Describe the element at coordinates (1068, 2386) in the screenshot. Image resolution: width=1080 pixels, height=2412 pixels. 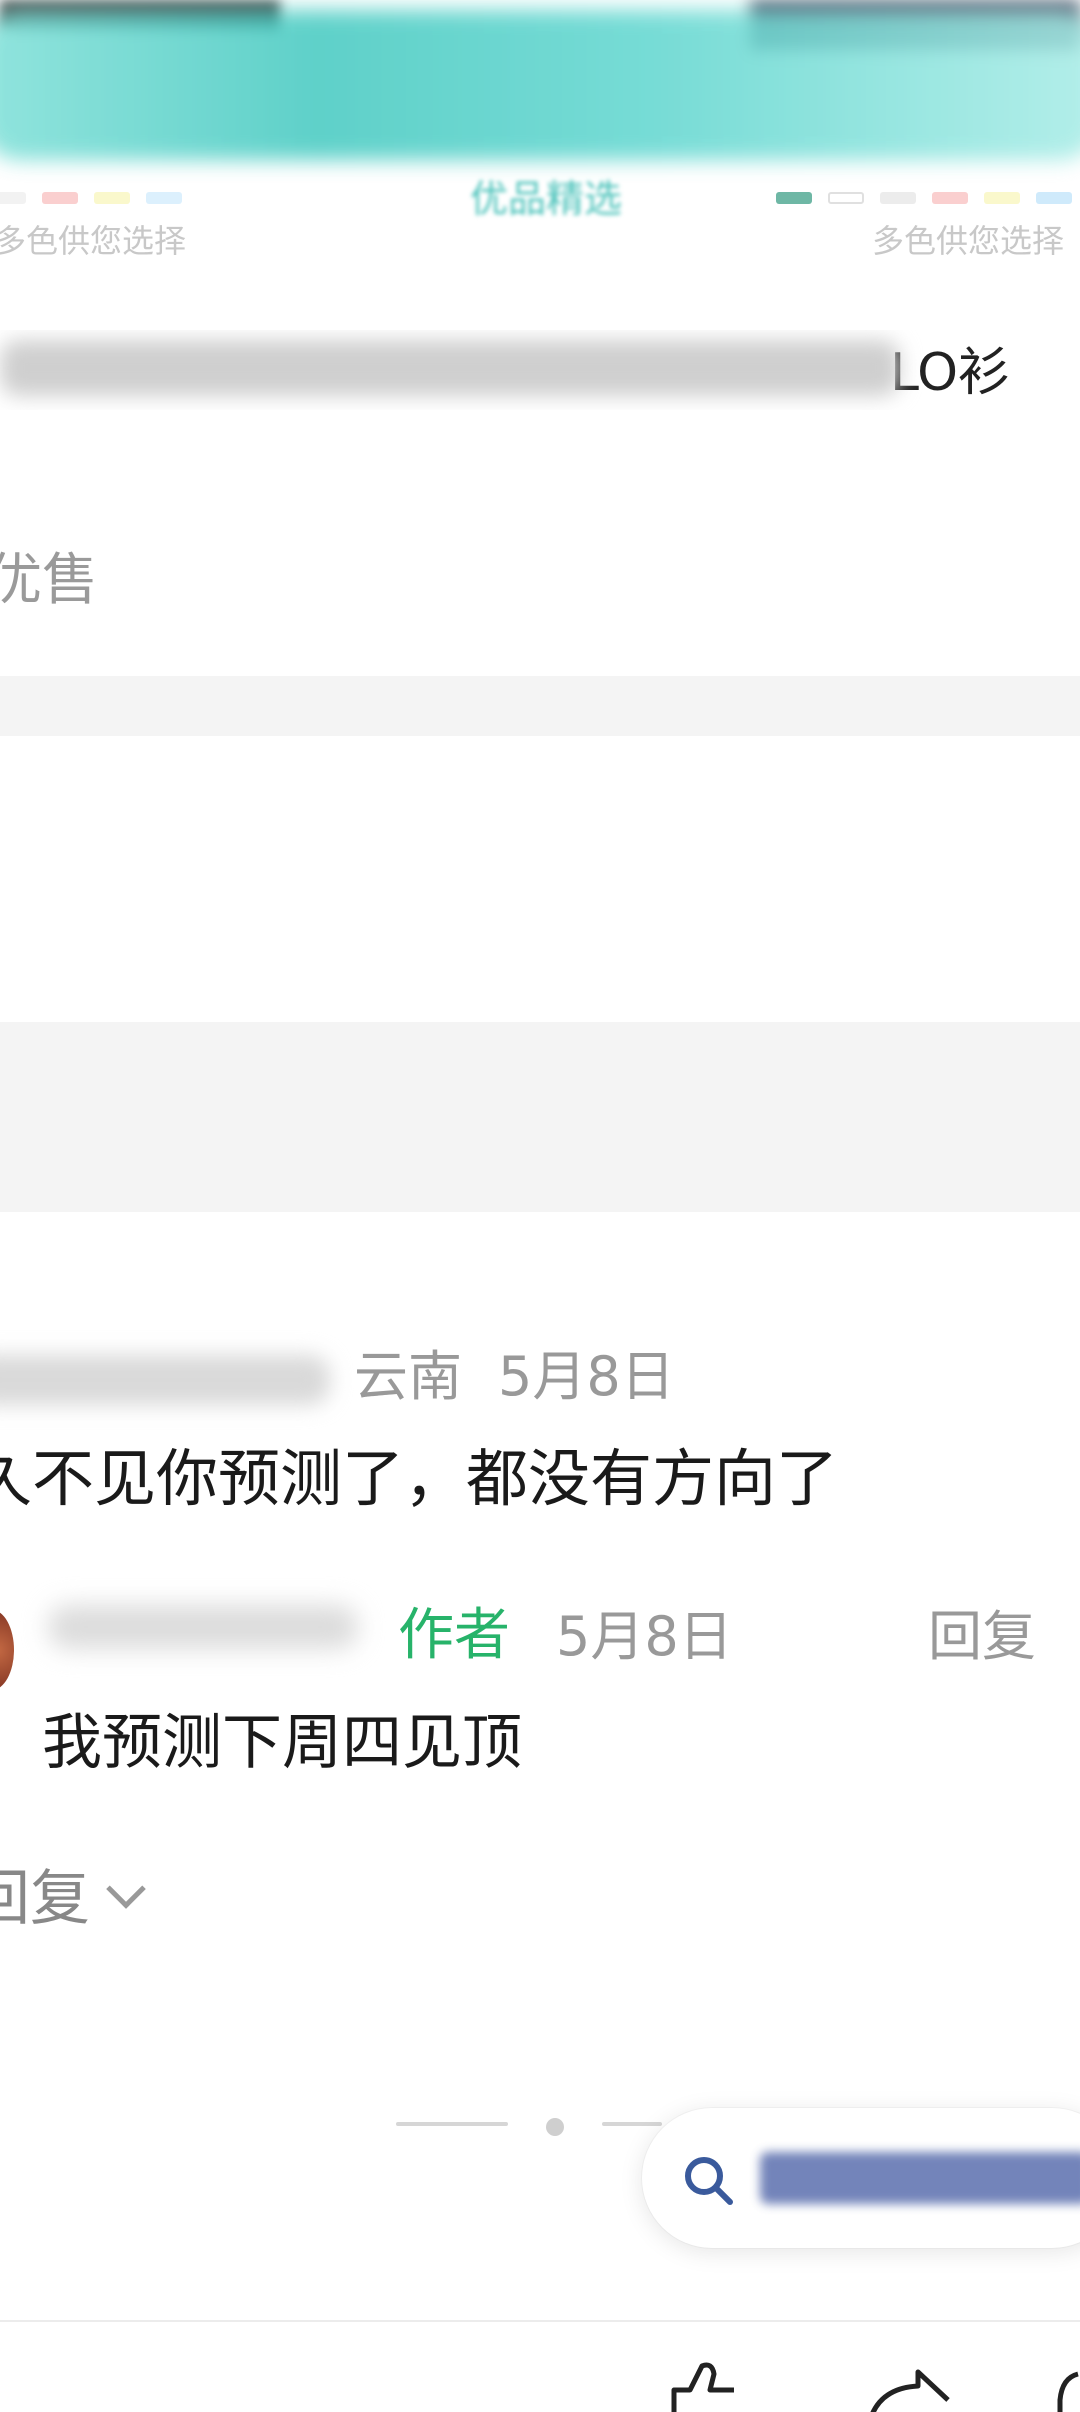
I see `comment-icon` at that location.